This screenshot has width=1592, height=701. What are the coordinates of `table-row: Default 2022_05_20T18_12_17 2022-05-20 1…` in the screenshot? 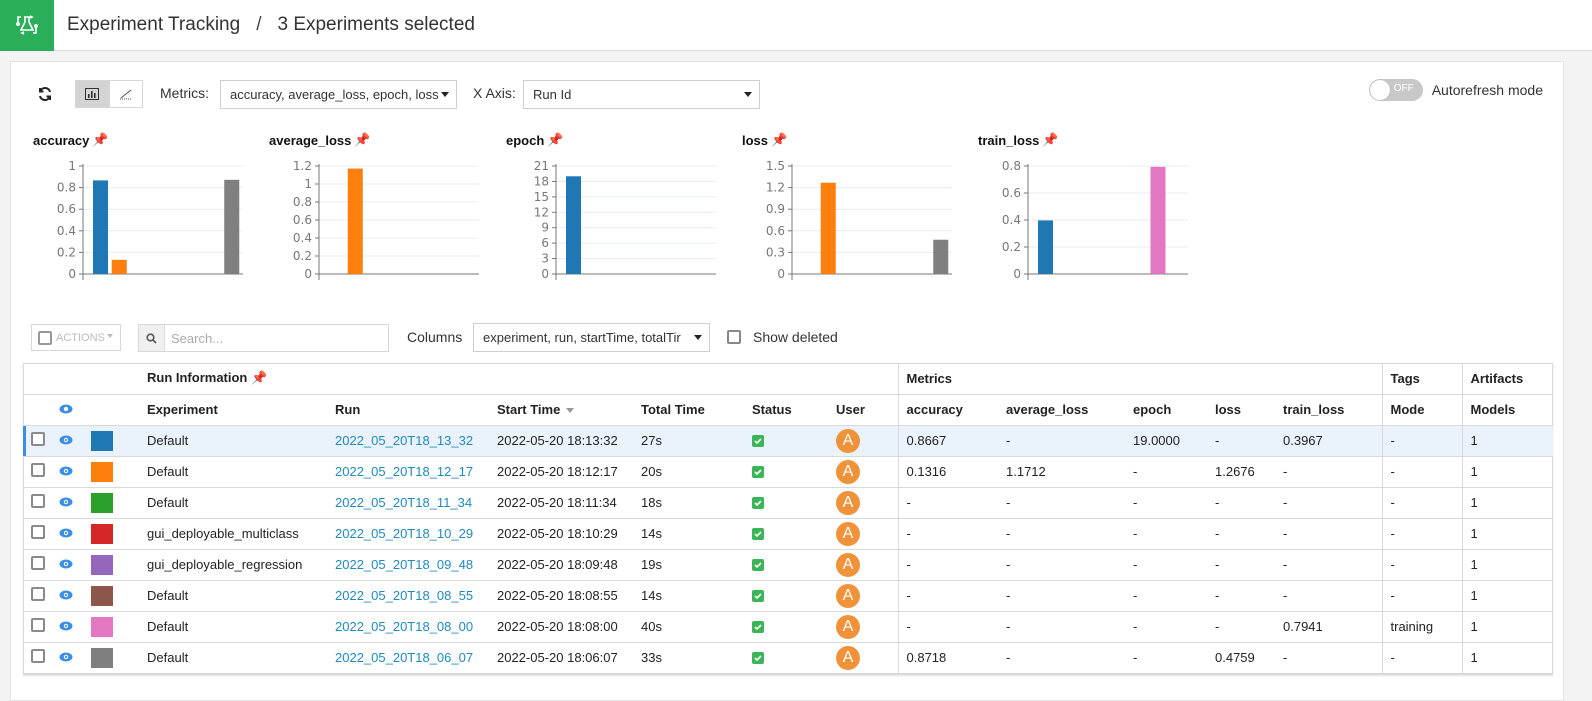 It's located at (788, 471).